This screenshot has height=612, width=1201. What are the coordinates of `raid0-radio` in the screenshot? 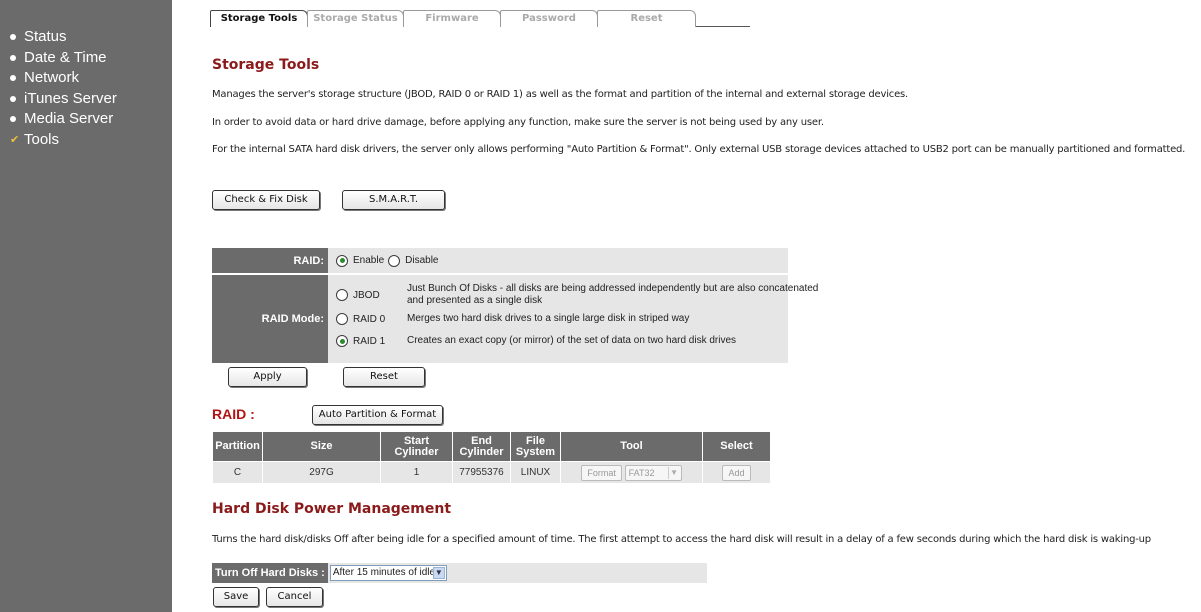 It's located at (342, 319).